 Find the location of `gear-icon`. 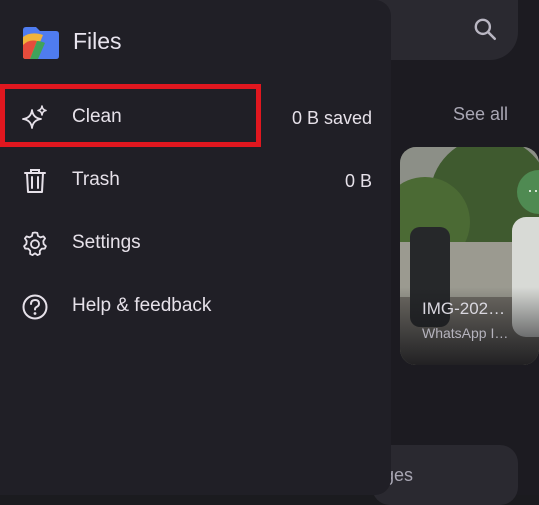

gear-icon is located at coordinates (35, 243).